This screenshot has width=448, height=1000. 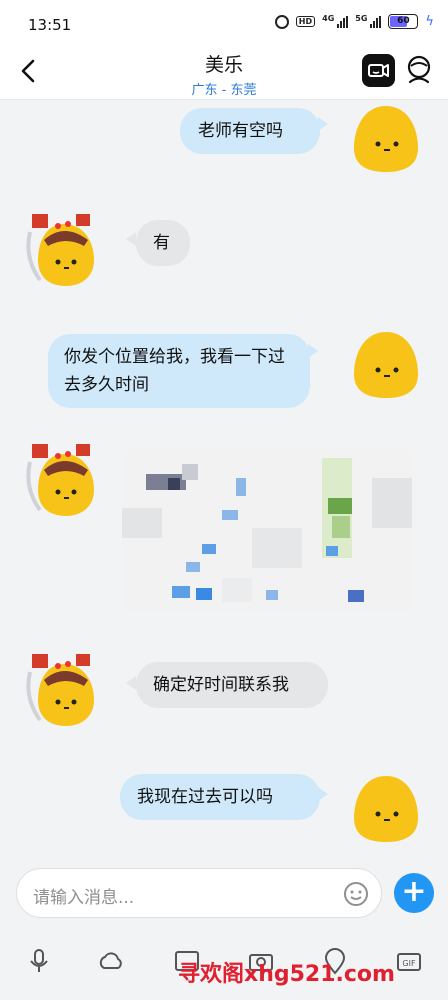 What do you see at coordinates (356, 894) in the screenshot?
I see `emoji-icon` at bounding box center [356, 894].